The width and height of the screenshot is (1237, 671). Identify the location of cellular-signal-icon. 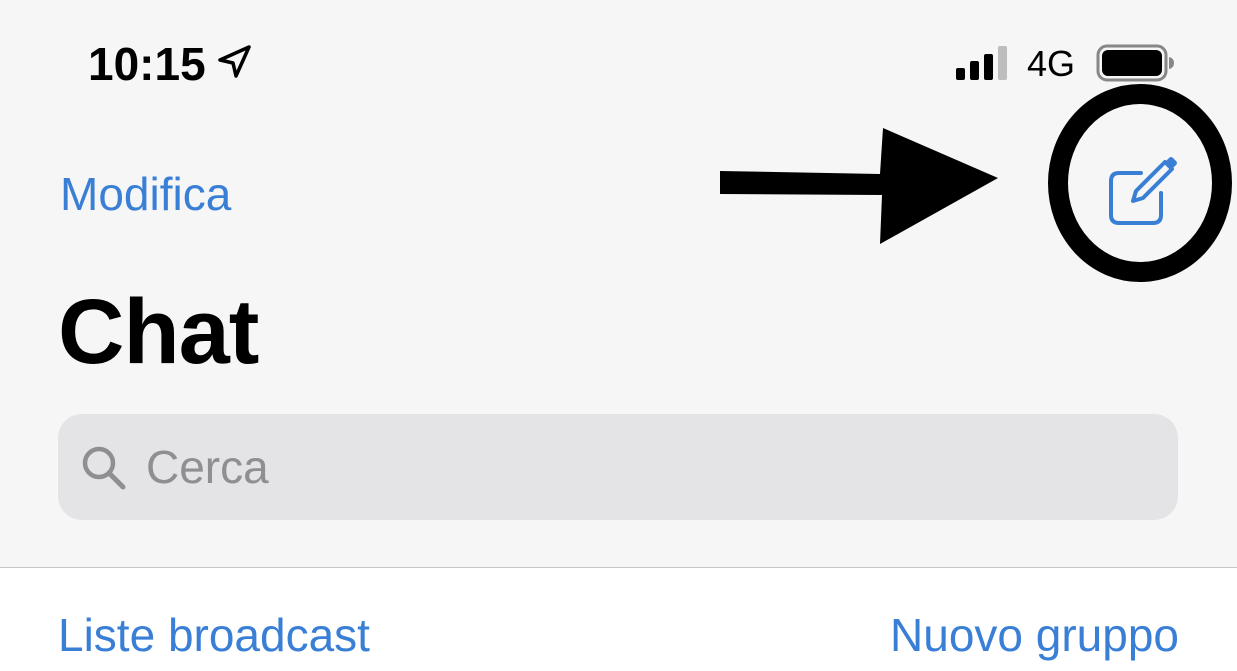
(981, 63).